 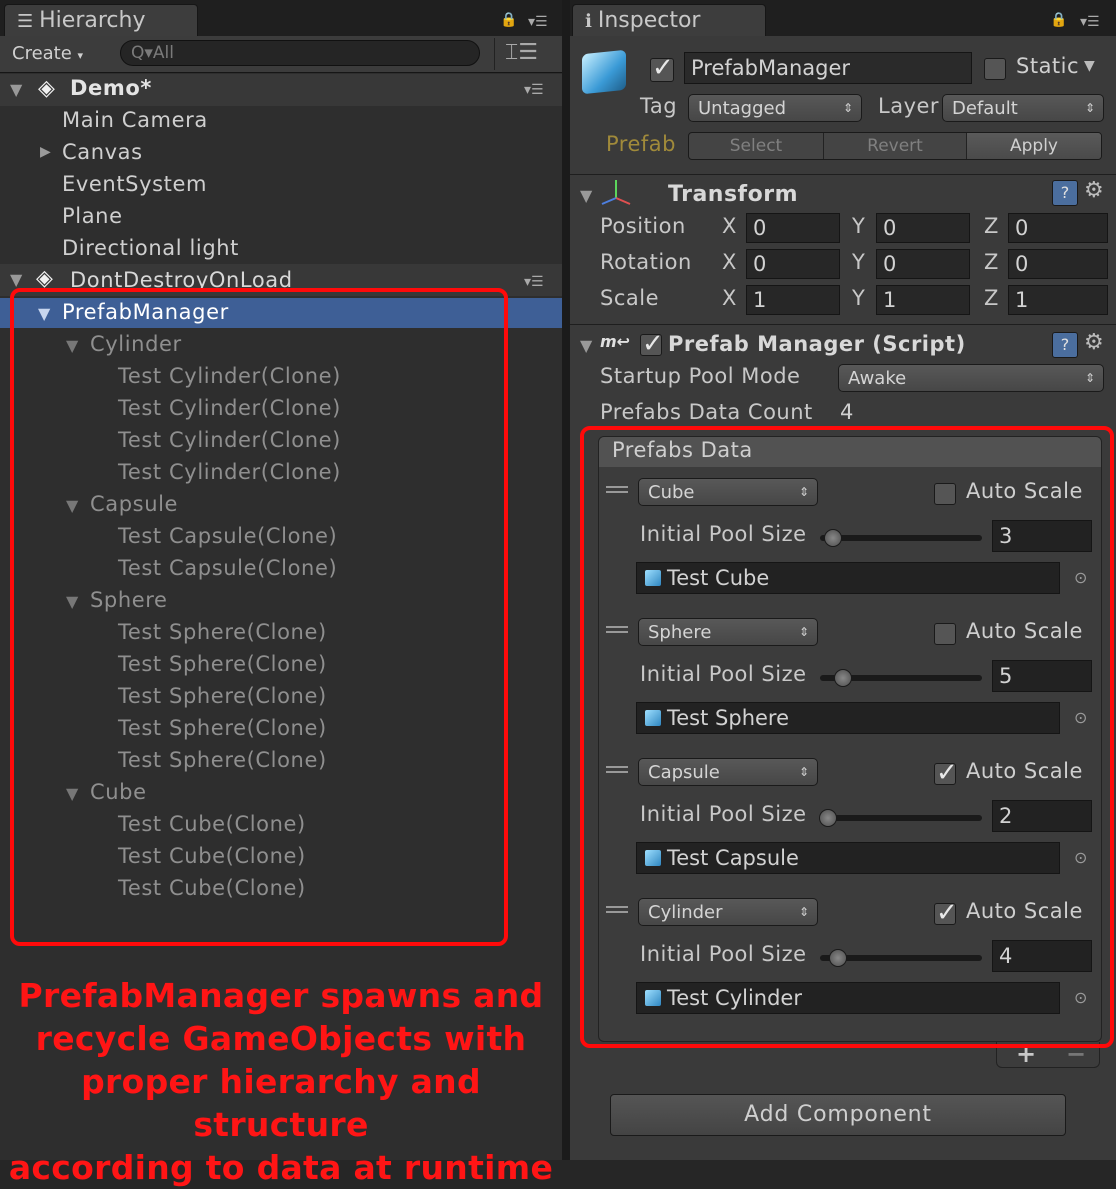 What do you see at coordinates (46, 88) in the screenshot?
I see `unity-logo-icon: ◈` at bounding box center [46, 88].